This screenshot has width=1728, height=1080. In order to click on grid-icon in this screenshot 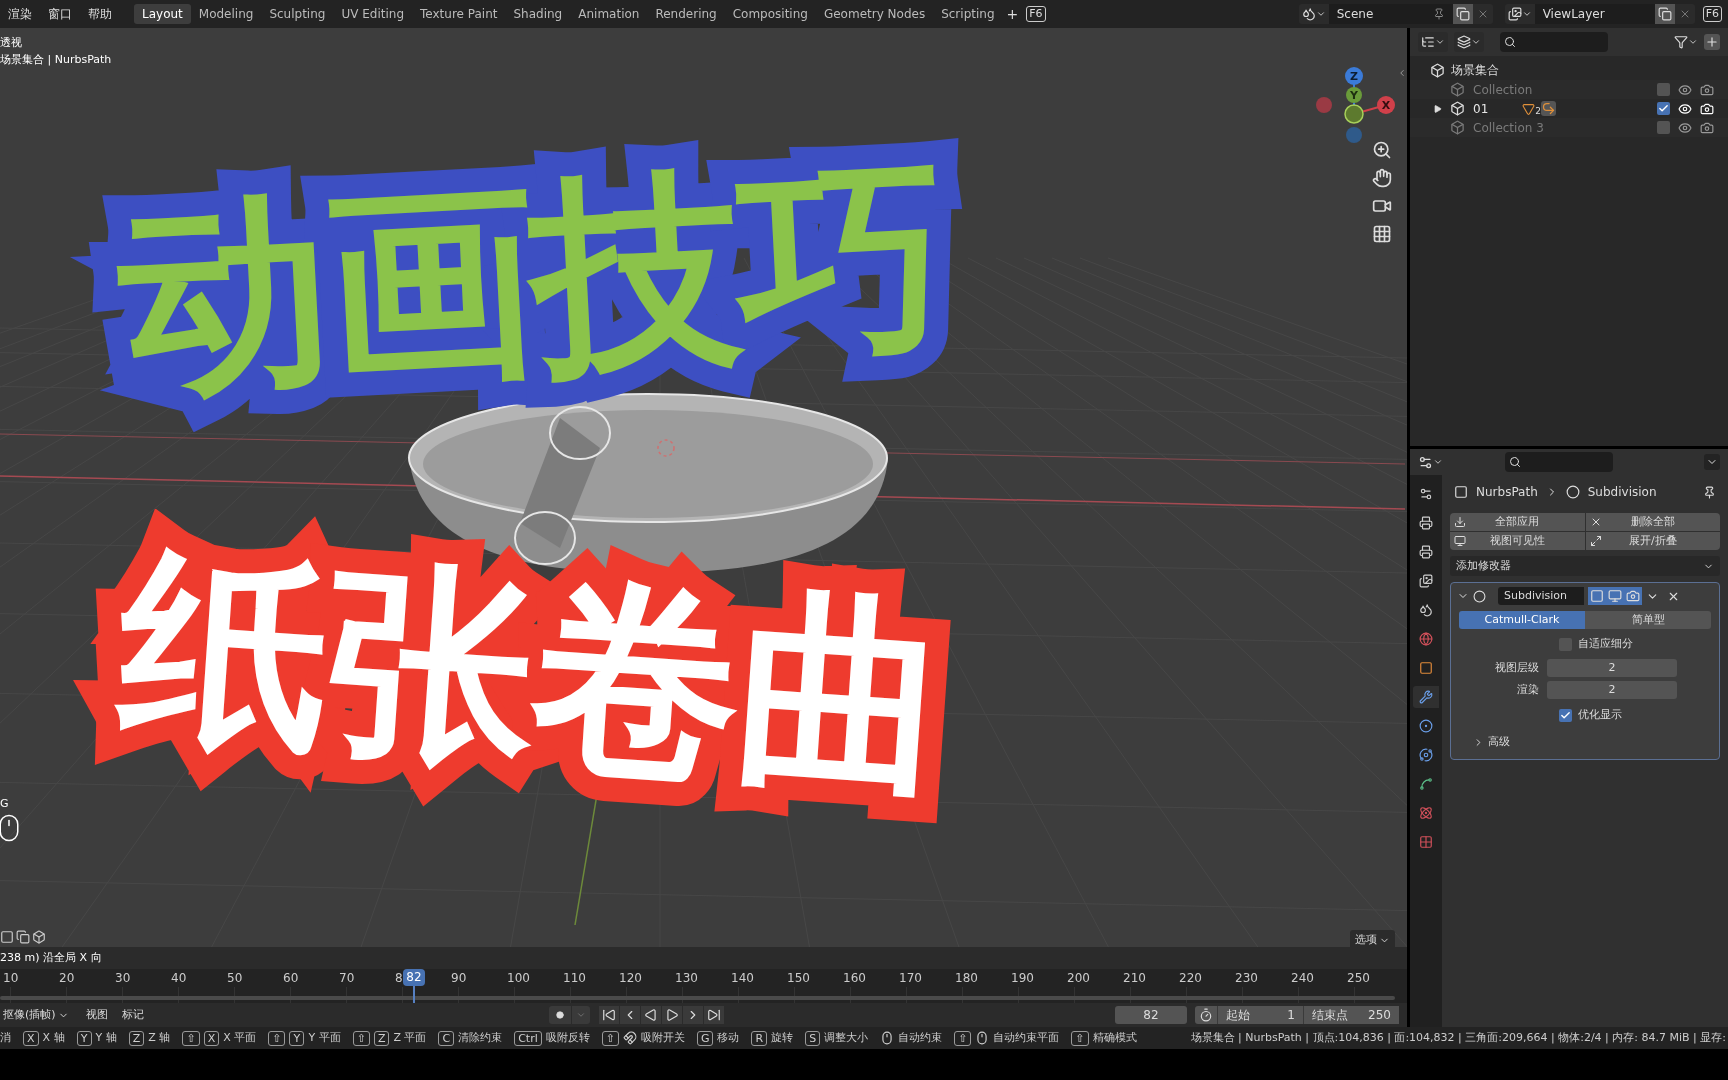, I will do `click(1382, 234)`.